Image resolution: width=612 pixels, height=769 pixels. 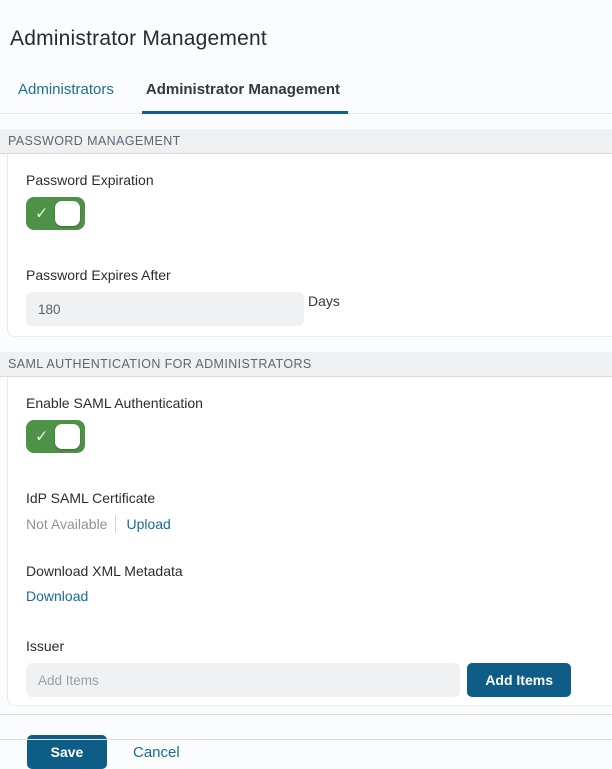 What do you see at coordinates (116, 524) in the screenshot?
I see `vertical-divider` at bounding box center [116, 524].